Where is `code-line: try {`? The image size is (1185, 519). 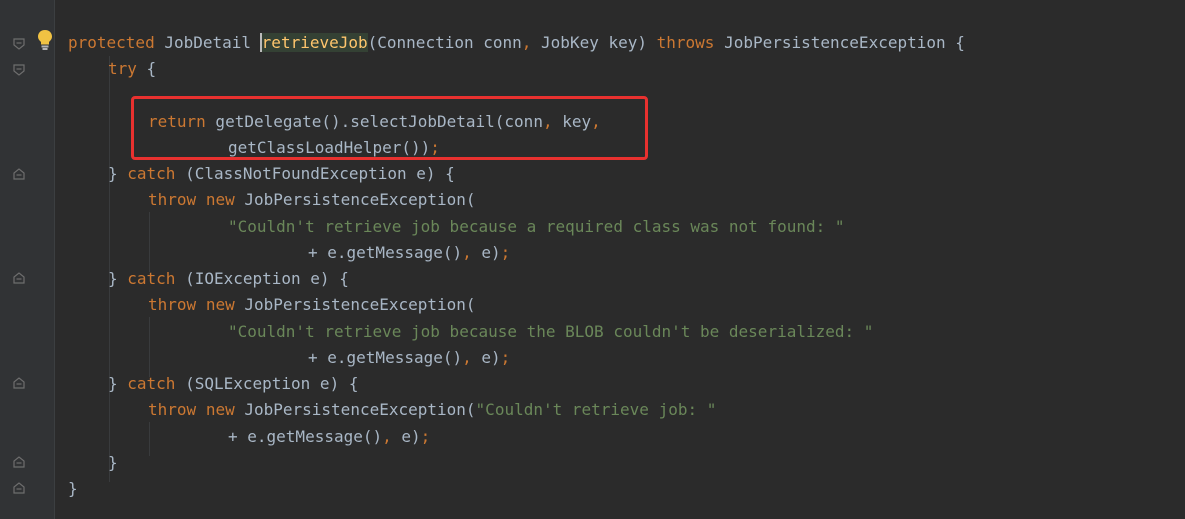 code-line: try { is located at coordinates (132, 68).